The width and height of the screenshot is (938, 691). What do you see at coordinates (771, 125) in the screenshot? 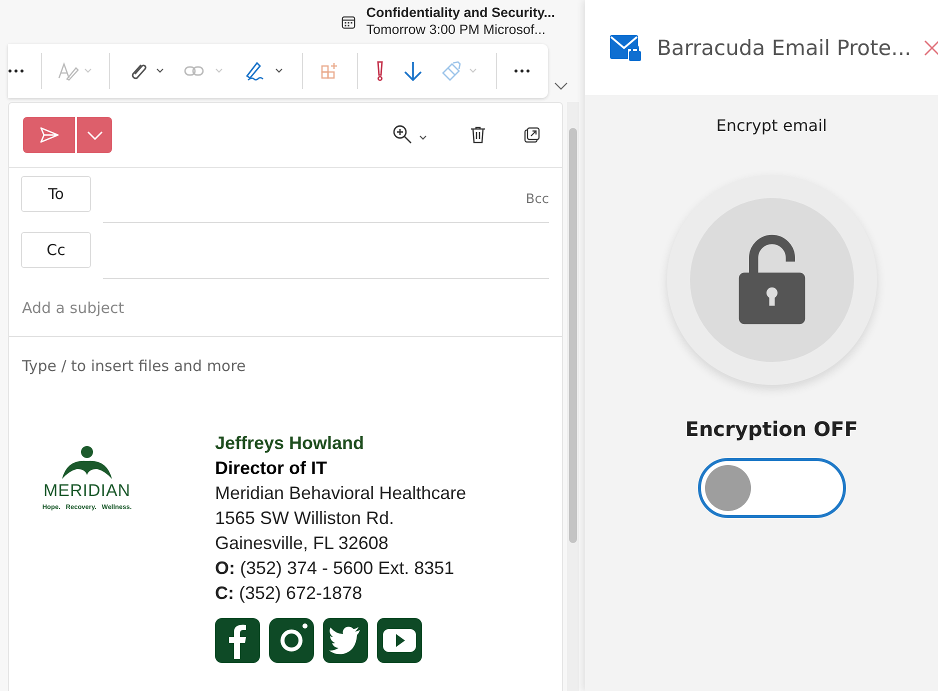
I see `section-heading: Encrypt email` at bounding box center [771, 125].